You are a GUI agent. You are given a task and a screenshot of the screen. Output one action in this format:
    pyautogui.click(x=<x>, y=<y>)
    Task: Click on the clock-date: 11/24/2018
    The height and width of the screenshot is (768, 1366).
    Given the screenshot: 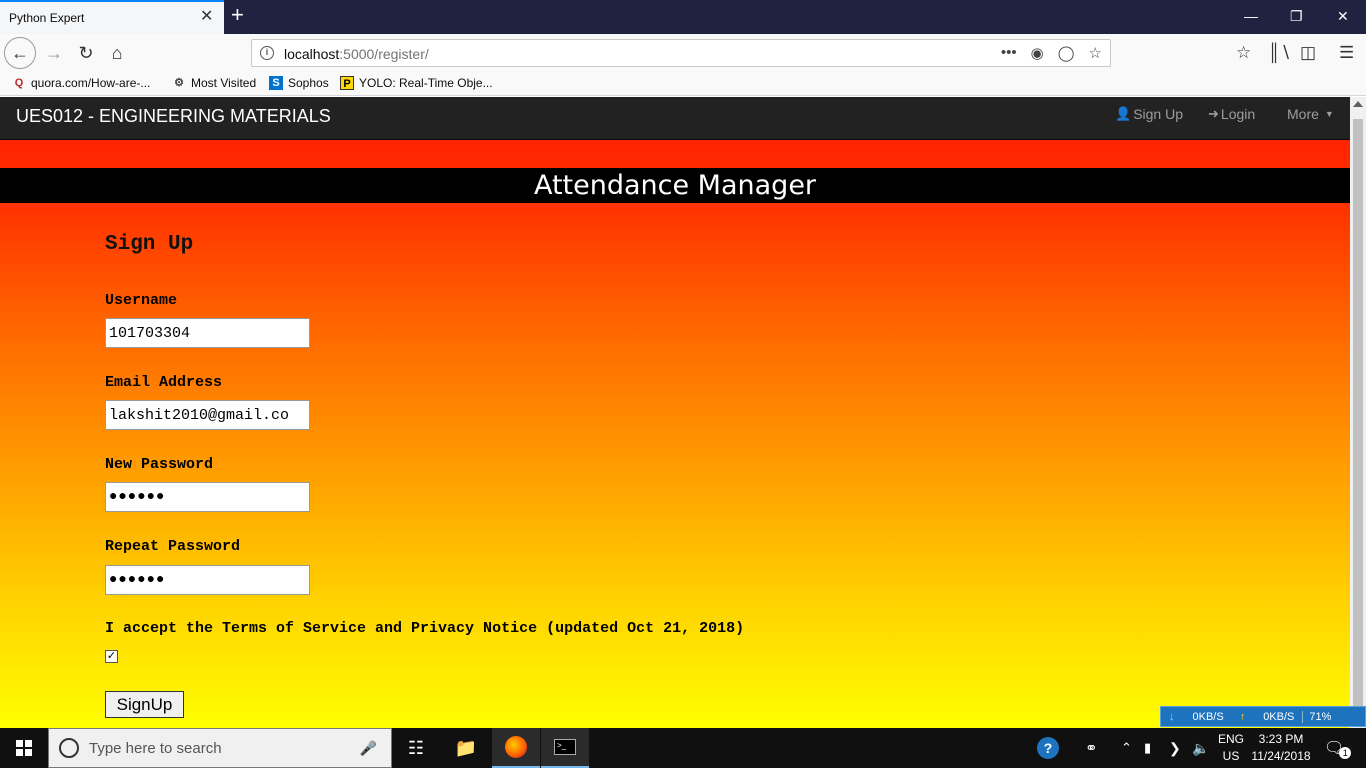 What is the action you would take?
    pyautogui.click(x=1281, y=756)
    